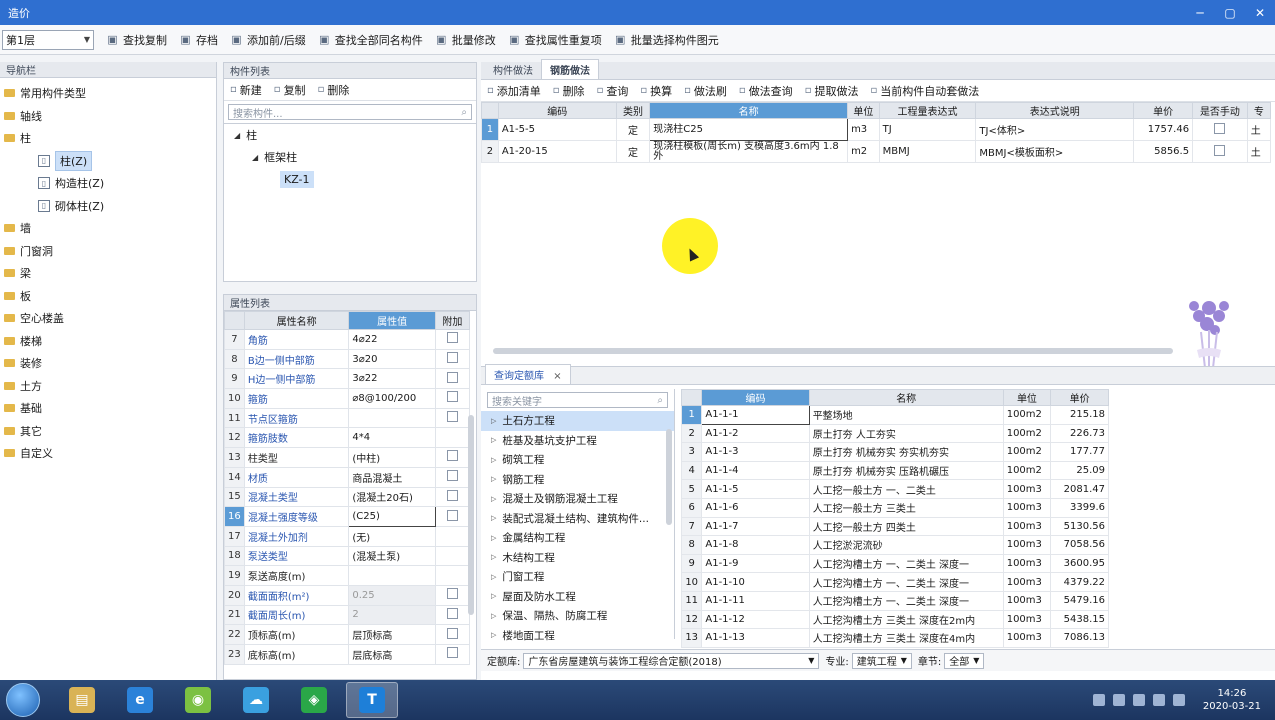 The width and height of the screenshot is (1275, 720). Describe the element at coordinates (766, 91) in the screenshot. I see `method-toolbar-button-5: ▫ 做法查询` at that location.